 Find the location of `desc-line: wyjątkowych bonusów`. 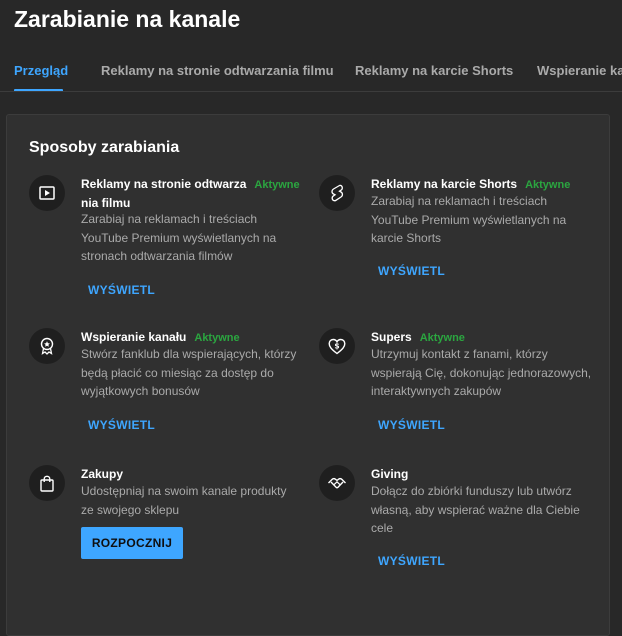

desc-line: wyjątkowych bonusów is located at coordinates (140, 391).